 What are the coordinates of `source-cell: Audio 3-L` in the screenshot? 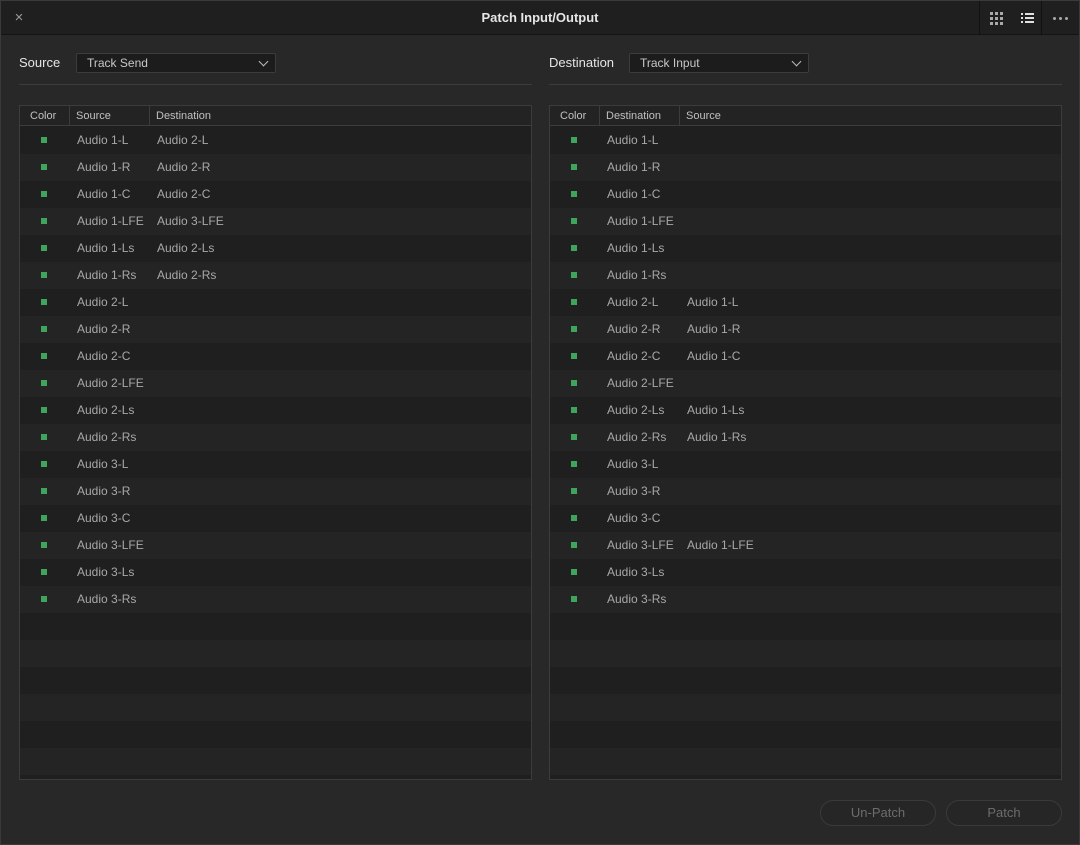 It's located at (103, 464).